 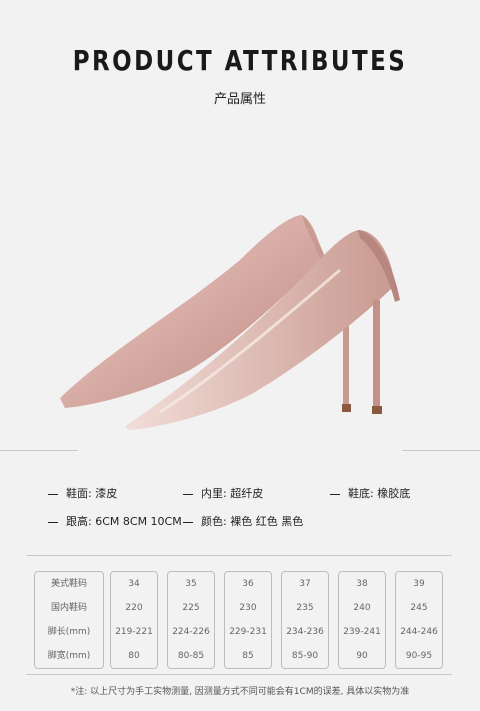 What do you see at coordinates (68, 608) in the screenshot?
I see `row-label: 国内鞋码` at bounding box center [68, 608].